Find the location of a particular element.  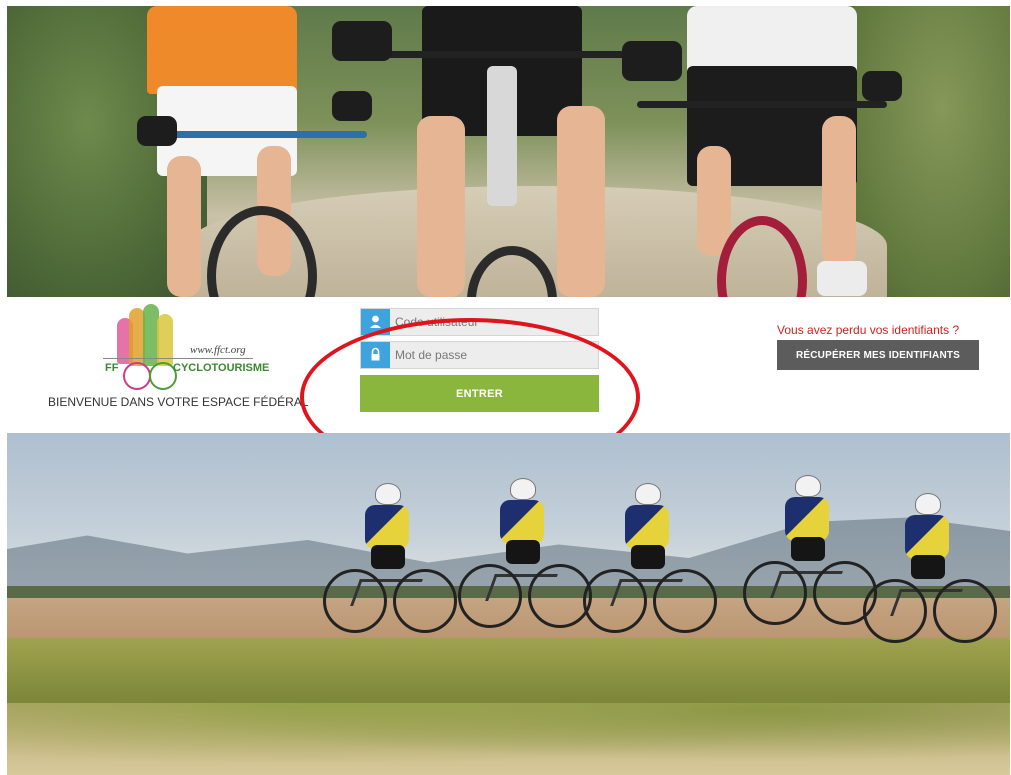

logo-divider is located at coordinates (178, 358).